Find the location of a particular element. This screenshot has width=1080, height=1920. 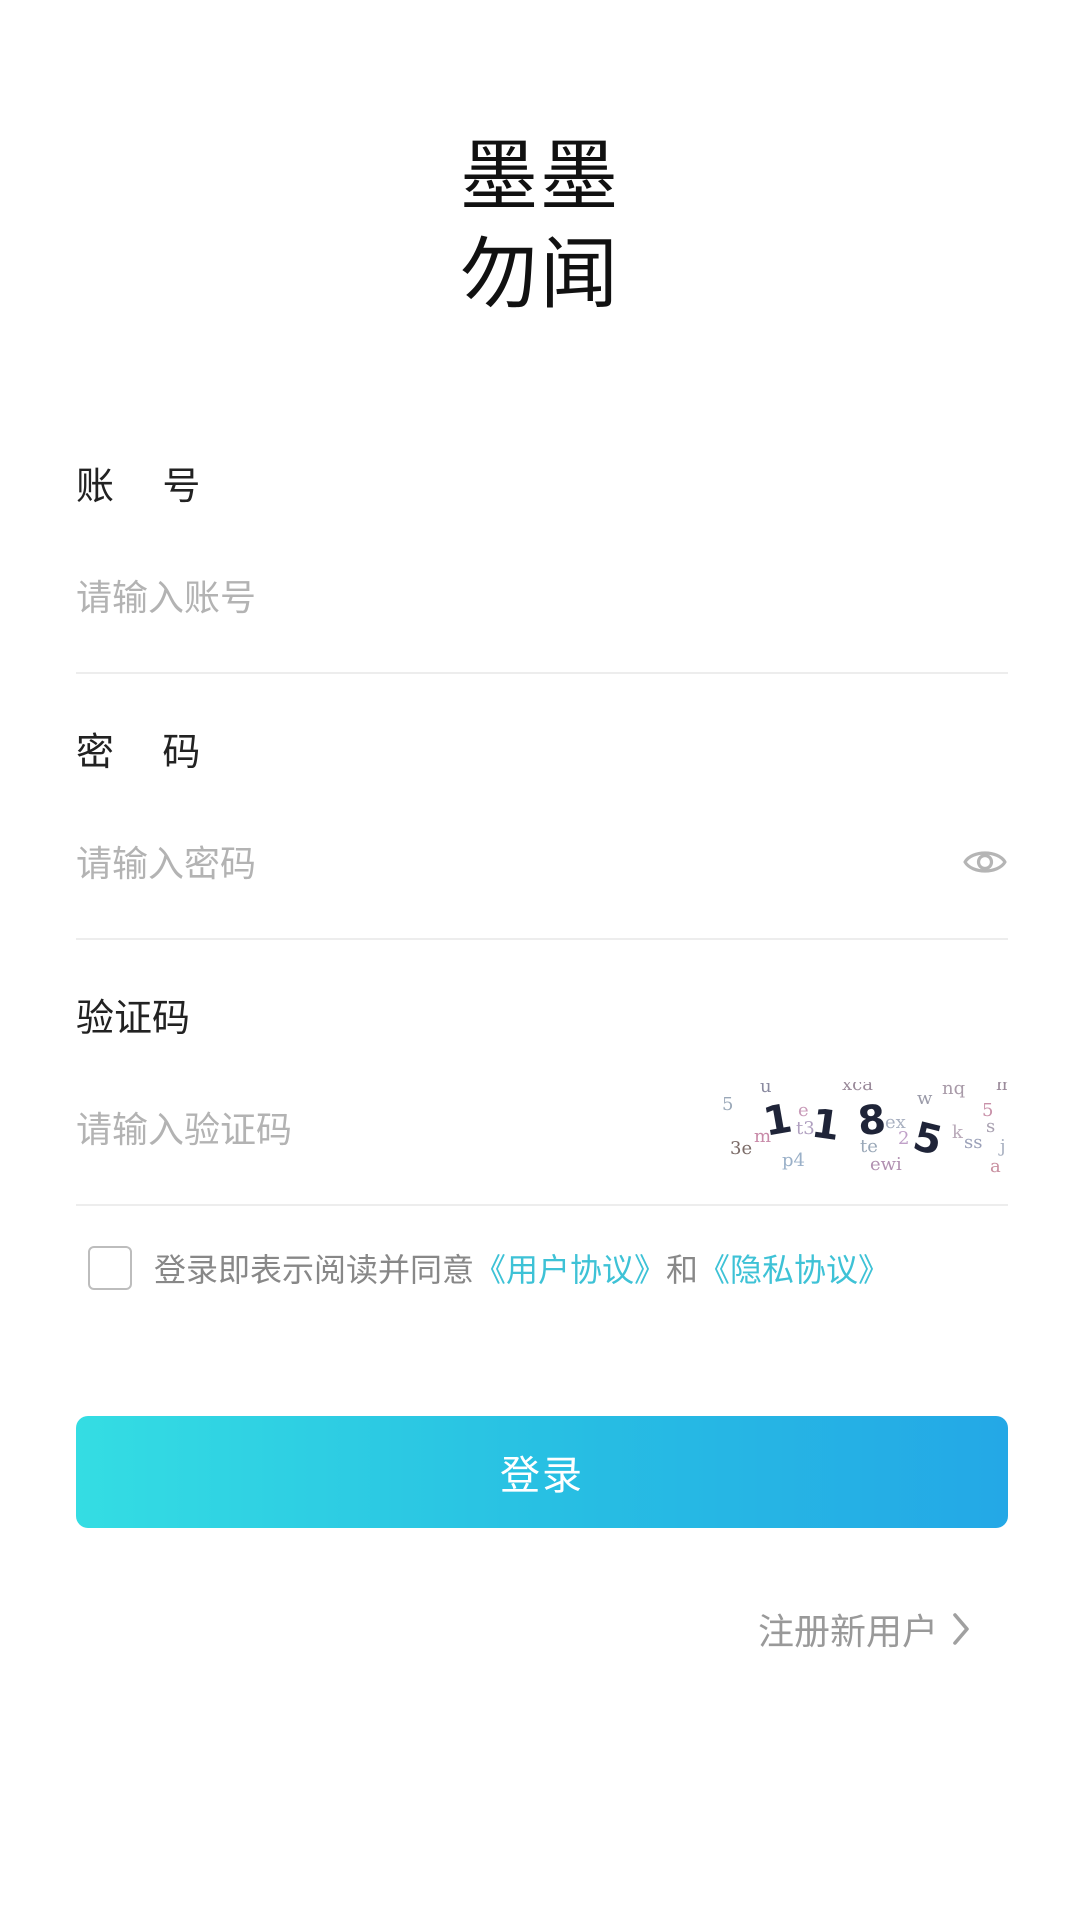

svg-text: ss is located at coordinates (973, 1142).